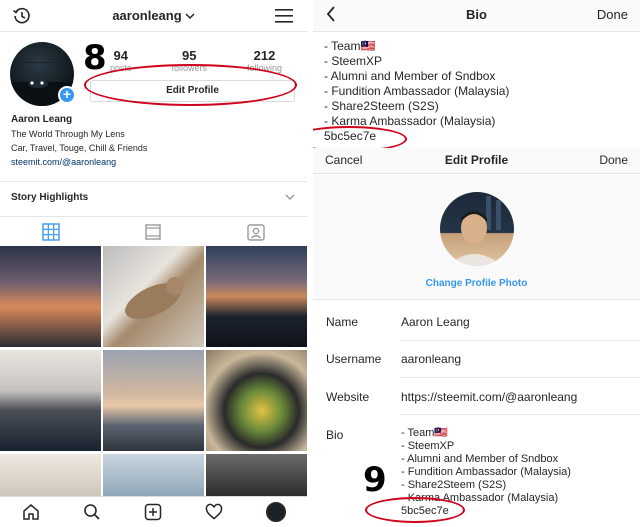  Describe the element at coordinates (256, 400) in the screenshot. I see `grid-photo-food` at that location.